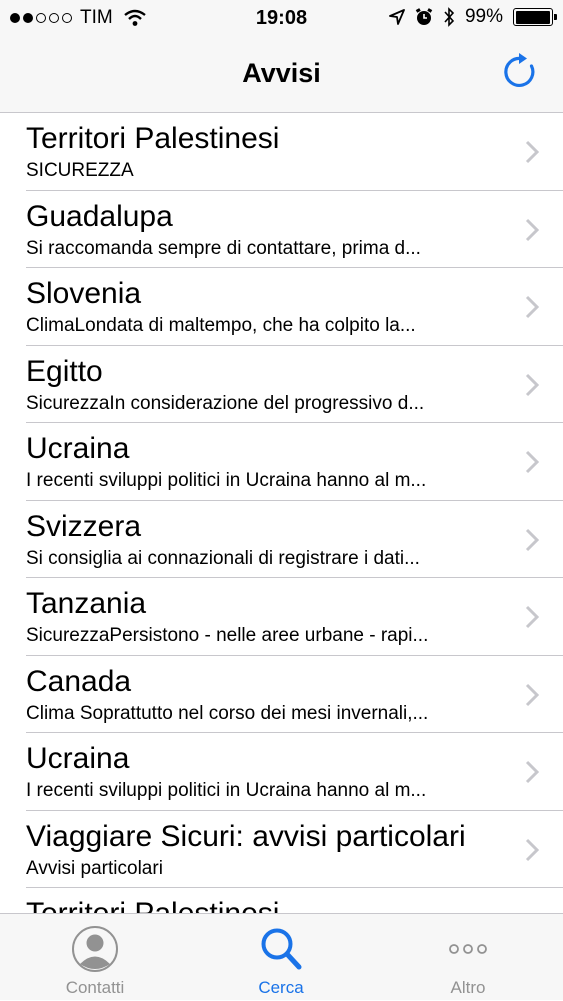 Image resolution: width=563 pixels, height=1001 pixels. What do you see at coordinates (483, 16) in the screenshot?
I see `battery-percent: 99%` at bounding box center [483, 16].